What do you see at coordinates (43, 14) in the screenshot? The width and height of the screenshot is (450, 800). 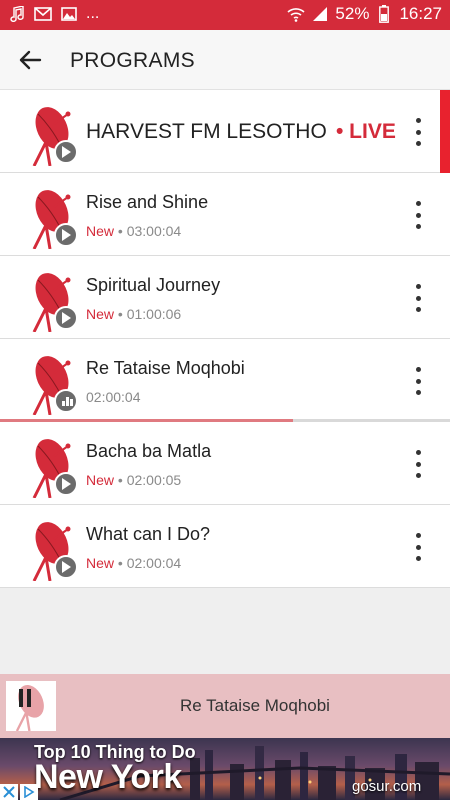 I see `mail-icon` at bounding box center [43, 14].